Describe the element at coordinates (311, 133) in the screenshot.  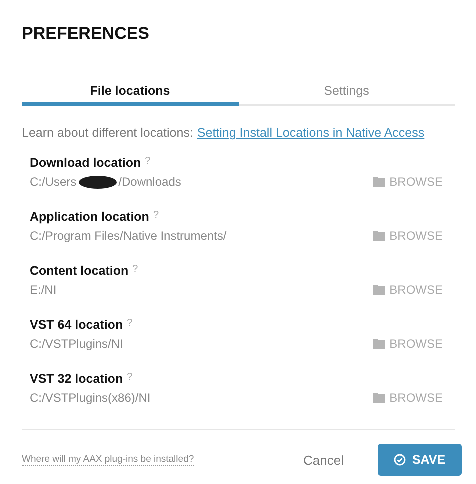
I see `help-link: Setting Install Locations in Native Access` at that location.